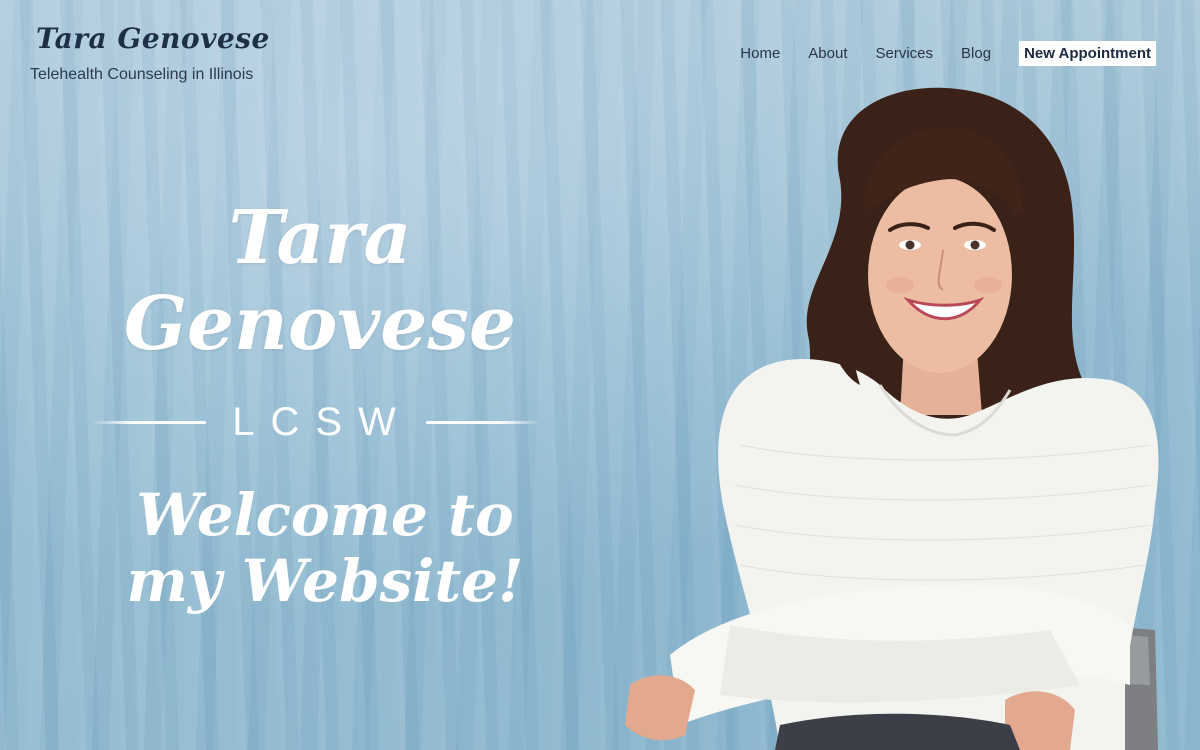 The width and height of the screenshot is (1200, 750). What do you see at coordinates (827, 53) in the screenshot?
I see `nav-about: About` at bounding box center [827, 53].